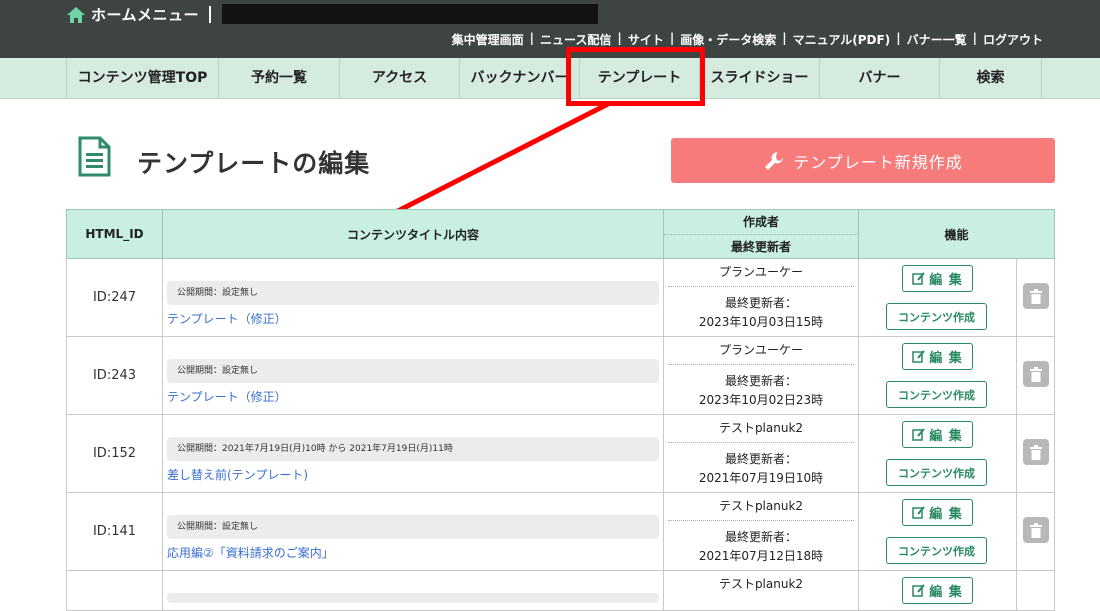  I want to click on row-id: ID:141, so click(114, 531).